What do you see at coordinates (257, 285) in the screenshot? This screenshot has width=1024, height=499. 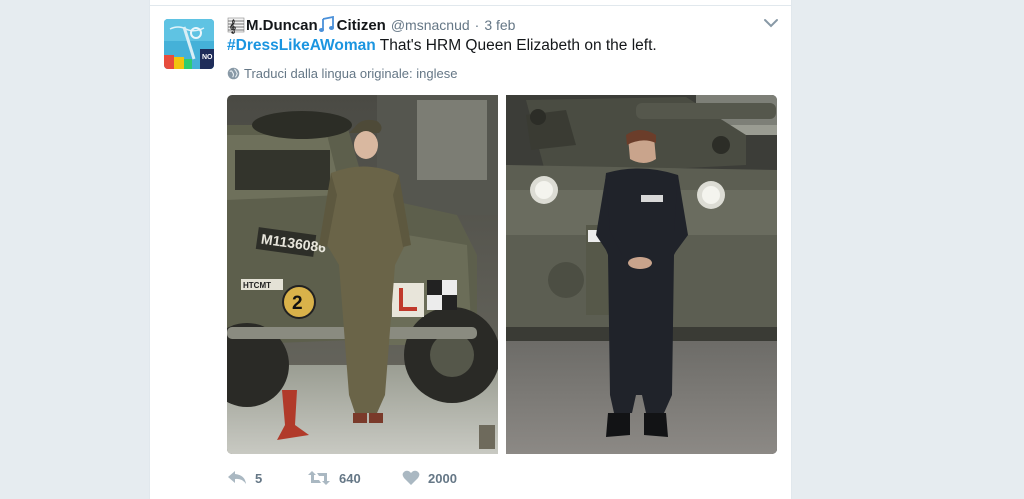 I see `svg-text: HTCMT` at bounding box center [257, 285].